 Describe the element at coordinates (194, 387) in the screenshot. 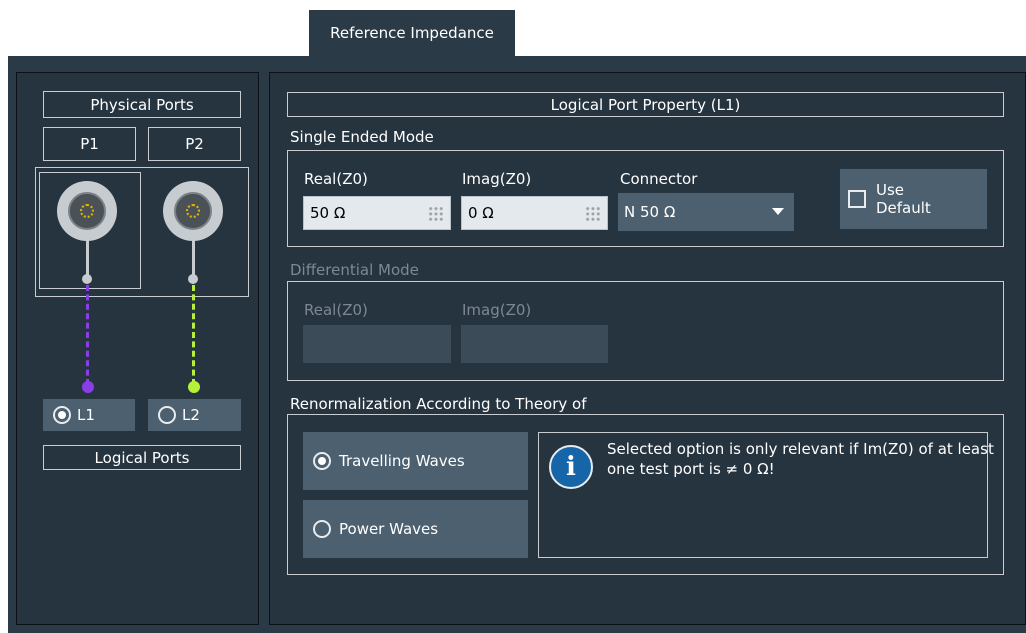

I see `logical-l2-node` at that location.